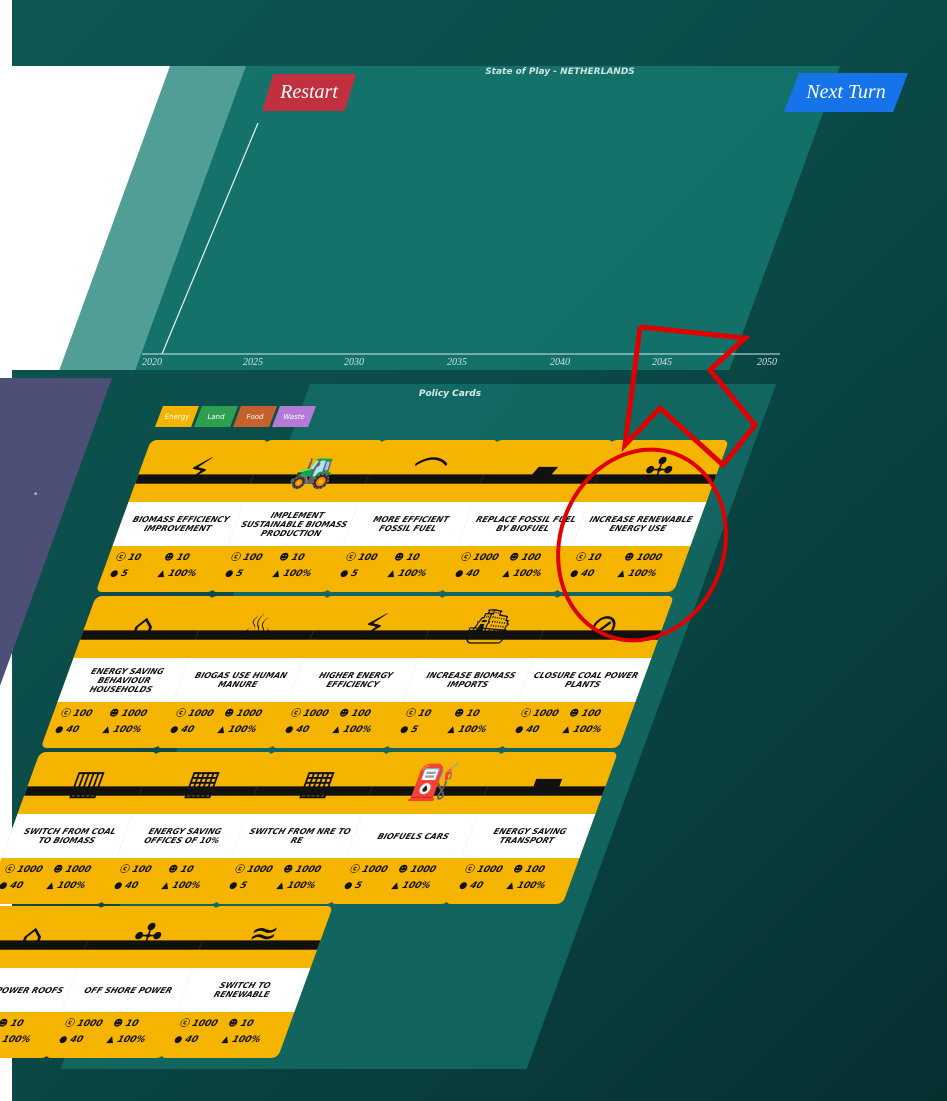 This screenshot has width=947, height=1101. I want to click on storm-wind-icon: ≋, so click(262, 937).